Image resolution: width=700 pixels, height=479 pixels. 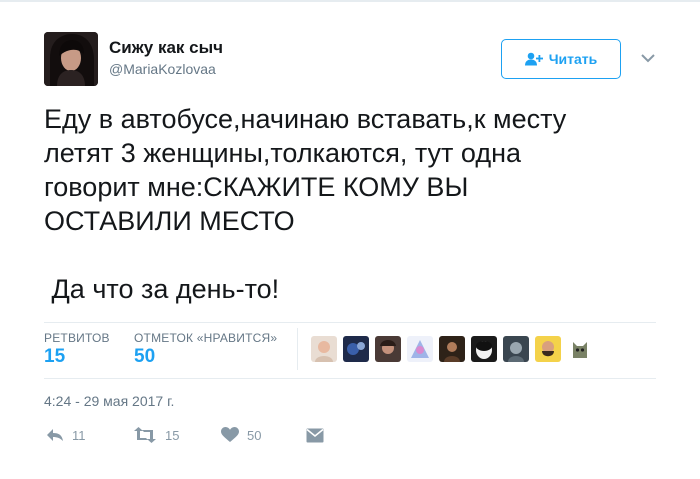 What do you see at coordinates (206, 338) in the screenshot?
I see `likes-label: ОТМЕТОК «НРАВИТСЯ»` at bounding box center [206, 338].